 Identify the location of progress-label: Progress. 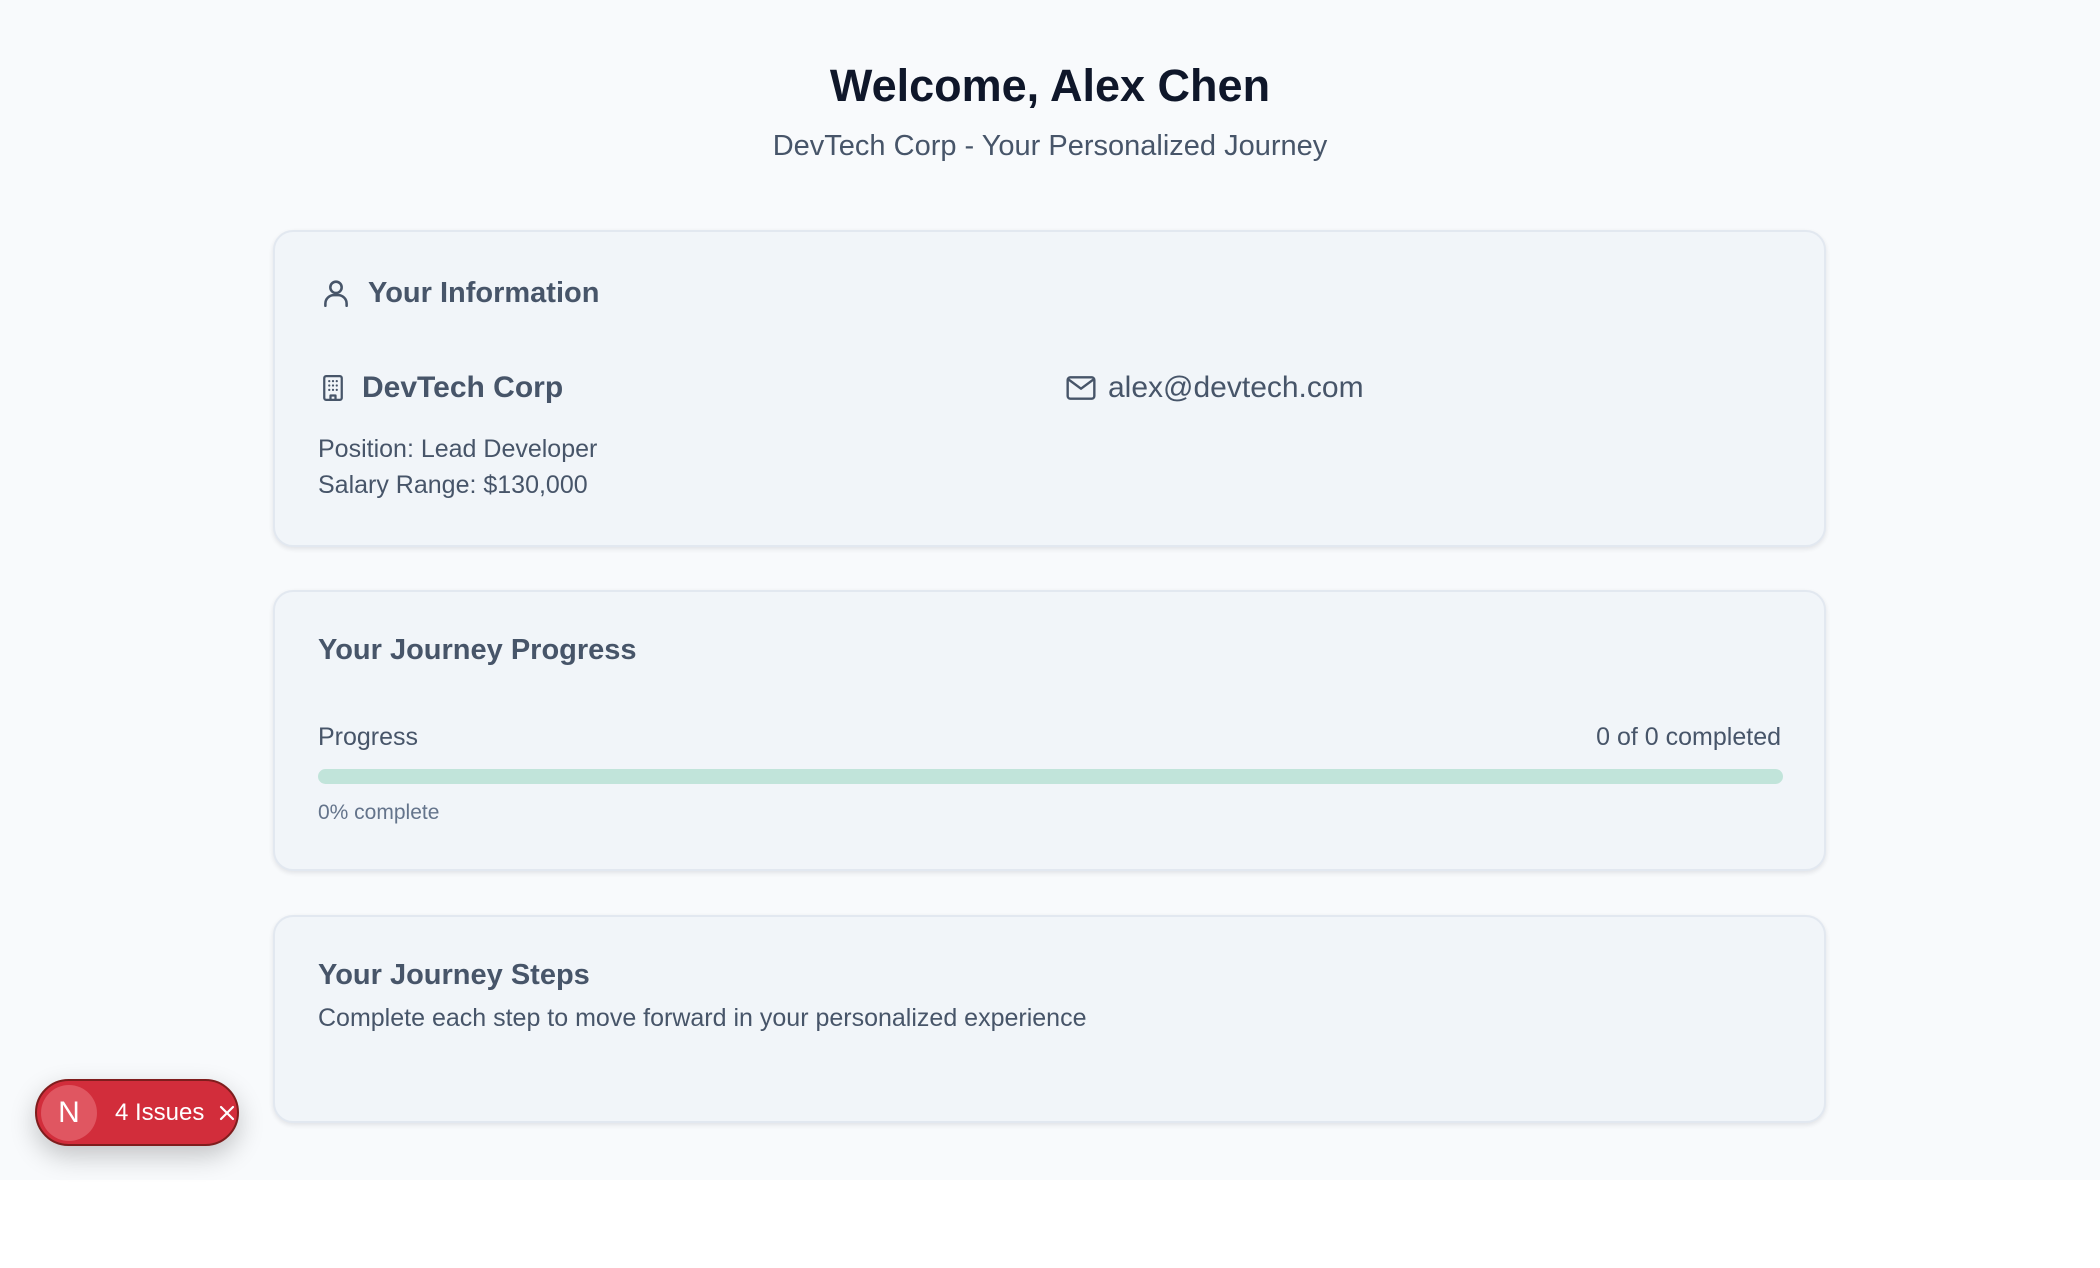
(368, 737).